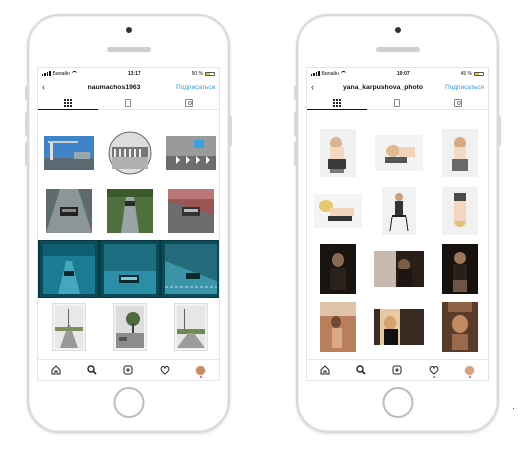  I want to click on battery-percent: 50 %, so click(197, 73).